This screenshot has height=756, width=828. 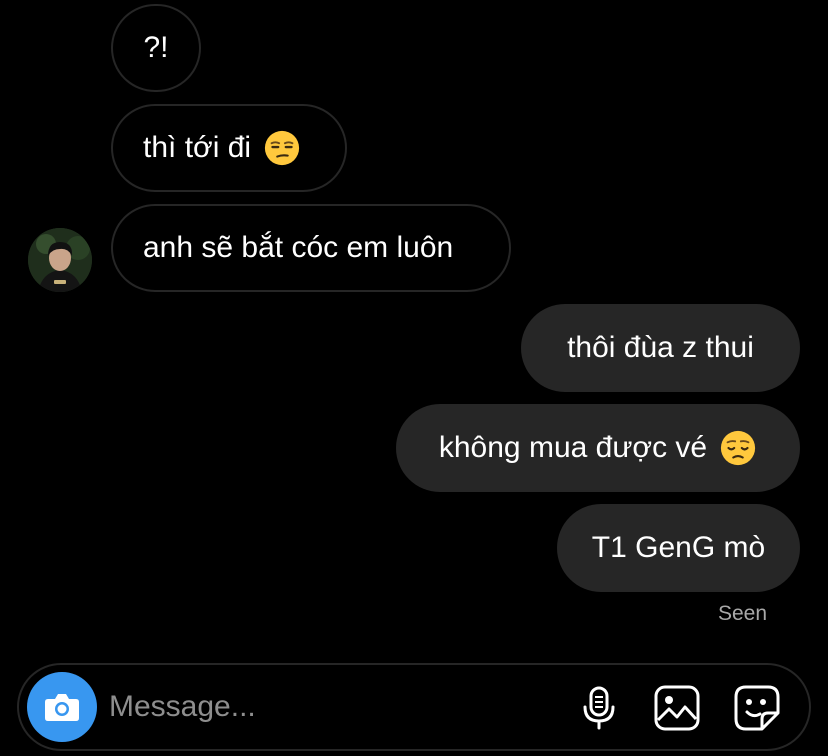 I want to click on sticker-icon, so click(x=757, y=708).